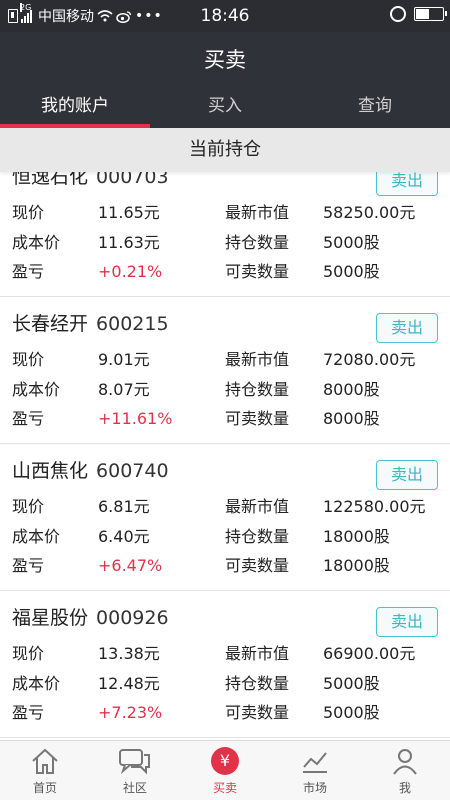  I want to click on tab-query: 查询, so click(375, 108).